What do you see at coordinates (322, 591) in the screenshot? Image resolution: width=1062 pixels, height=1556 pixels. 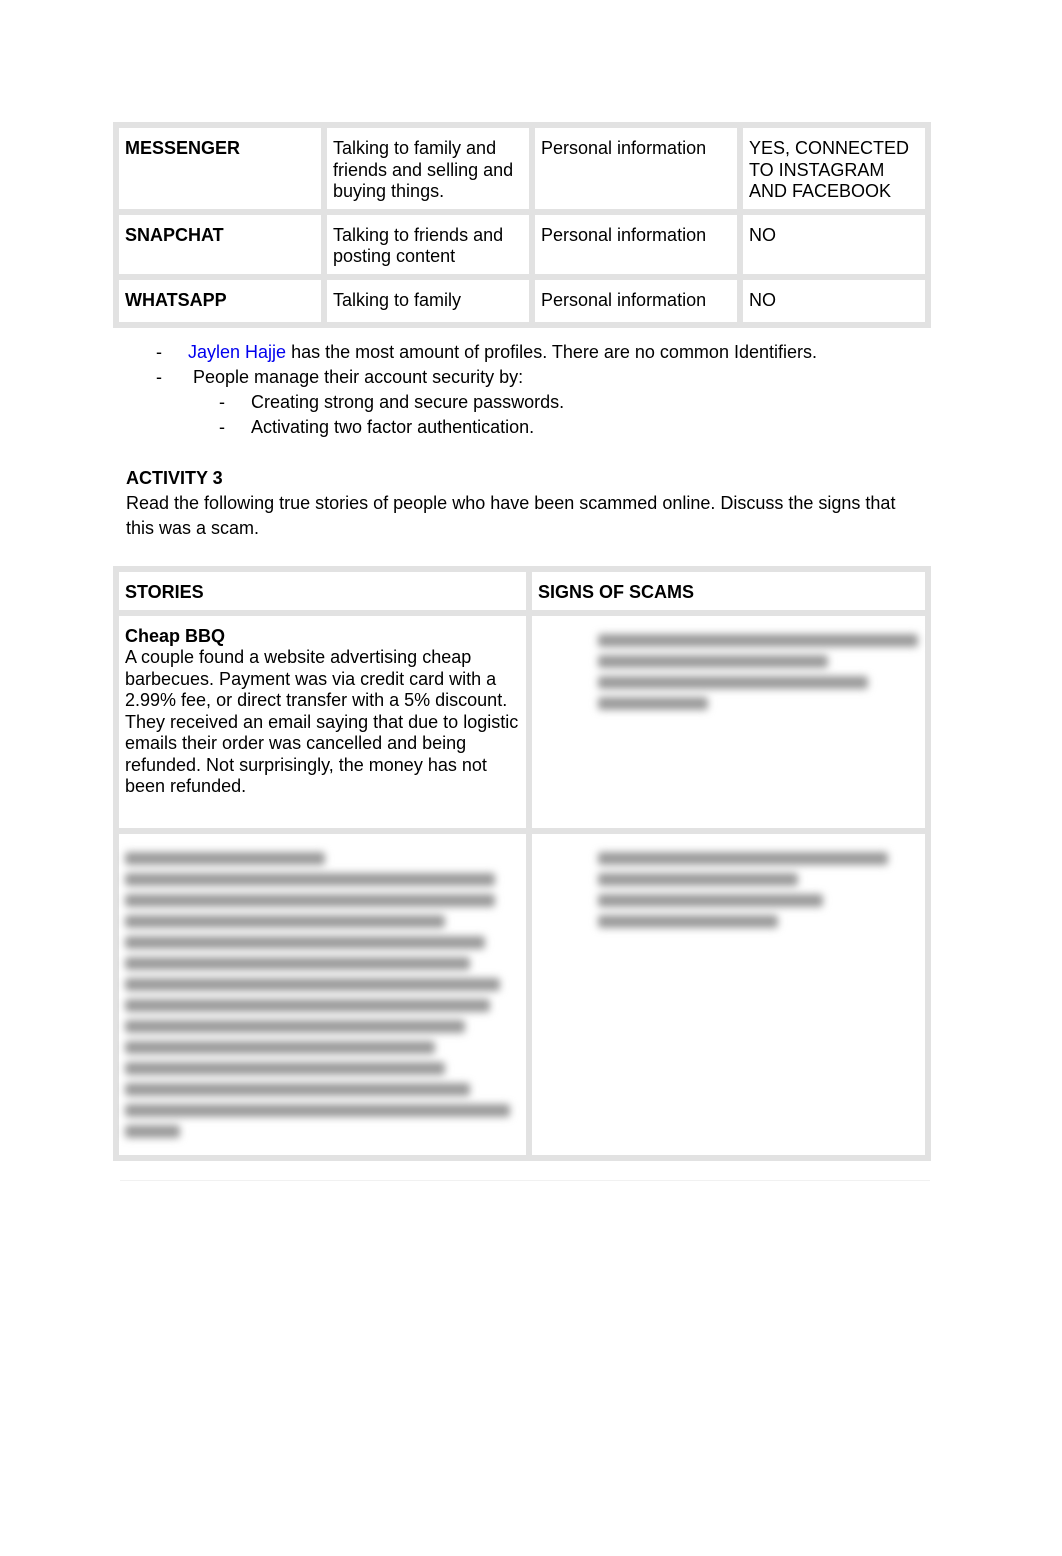 I see `header-stories: STORIES` at bounding box center [322, 591].